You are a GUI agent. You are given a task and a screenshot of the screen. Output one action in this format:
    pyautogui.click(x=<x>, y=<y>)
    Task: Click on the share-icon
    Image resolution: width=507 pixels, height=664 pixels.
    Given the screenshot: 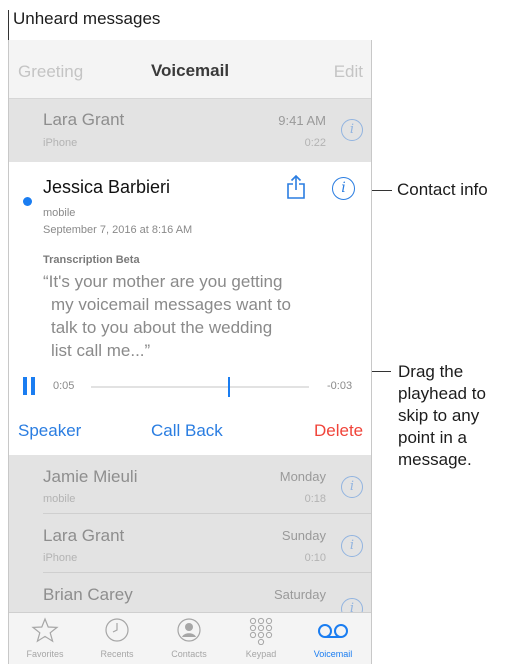 What is the action you would take?
    pyautogui.click(x=296, y=187)
    